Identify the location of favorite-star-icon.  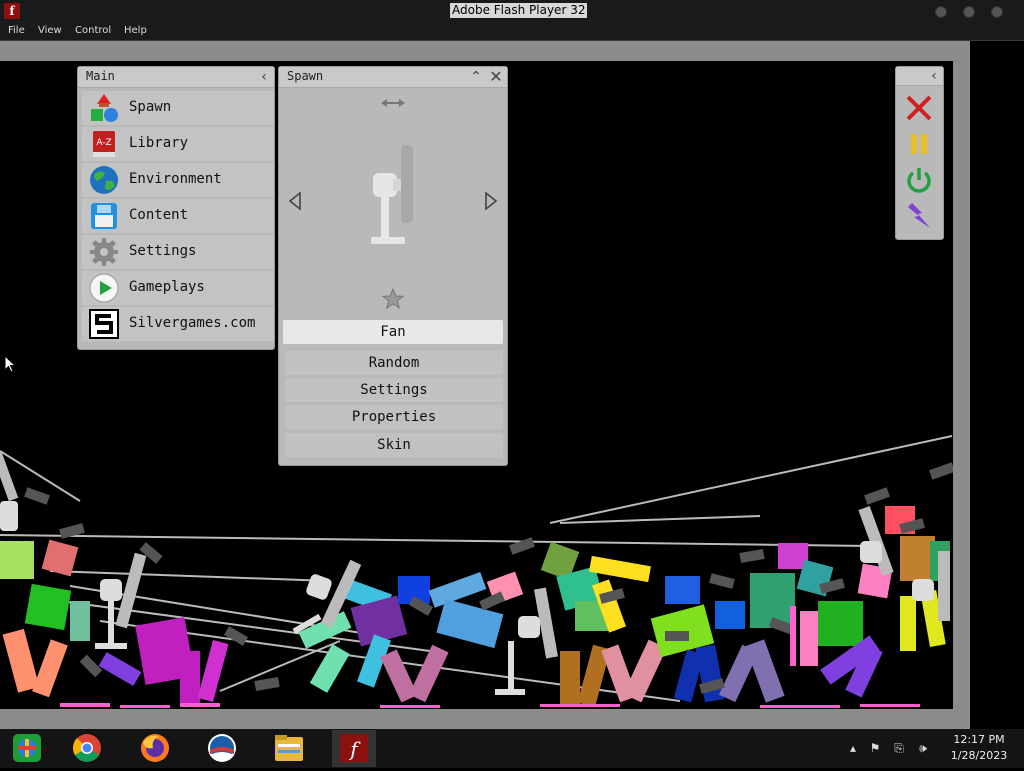
(393, 299).